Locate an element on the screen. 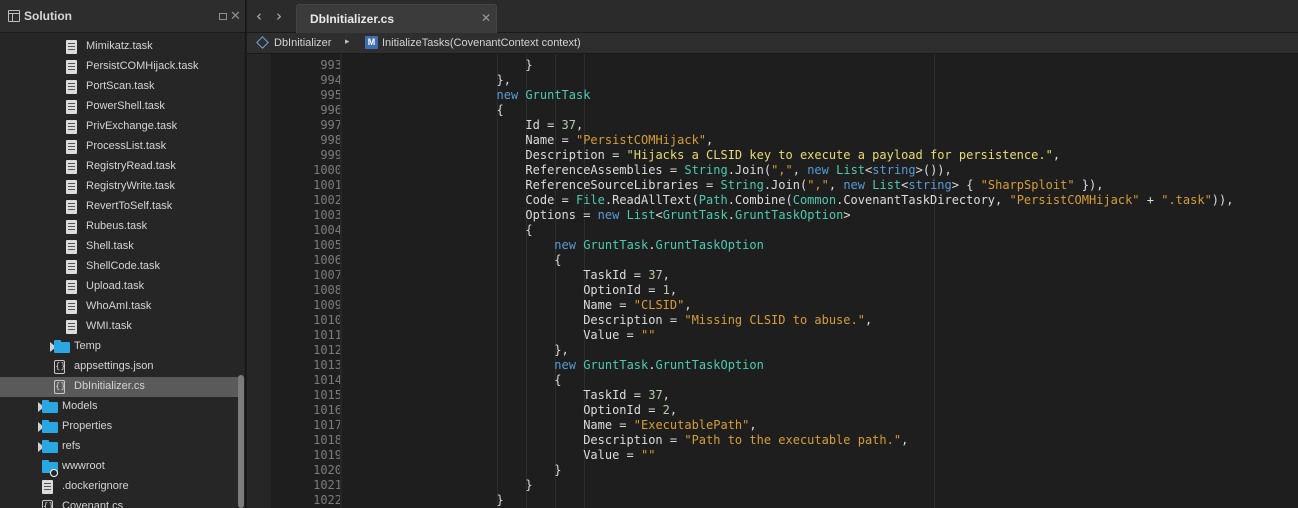  tree-item: RevertToSelf.task is located at coordinates (119, 207).